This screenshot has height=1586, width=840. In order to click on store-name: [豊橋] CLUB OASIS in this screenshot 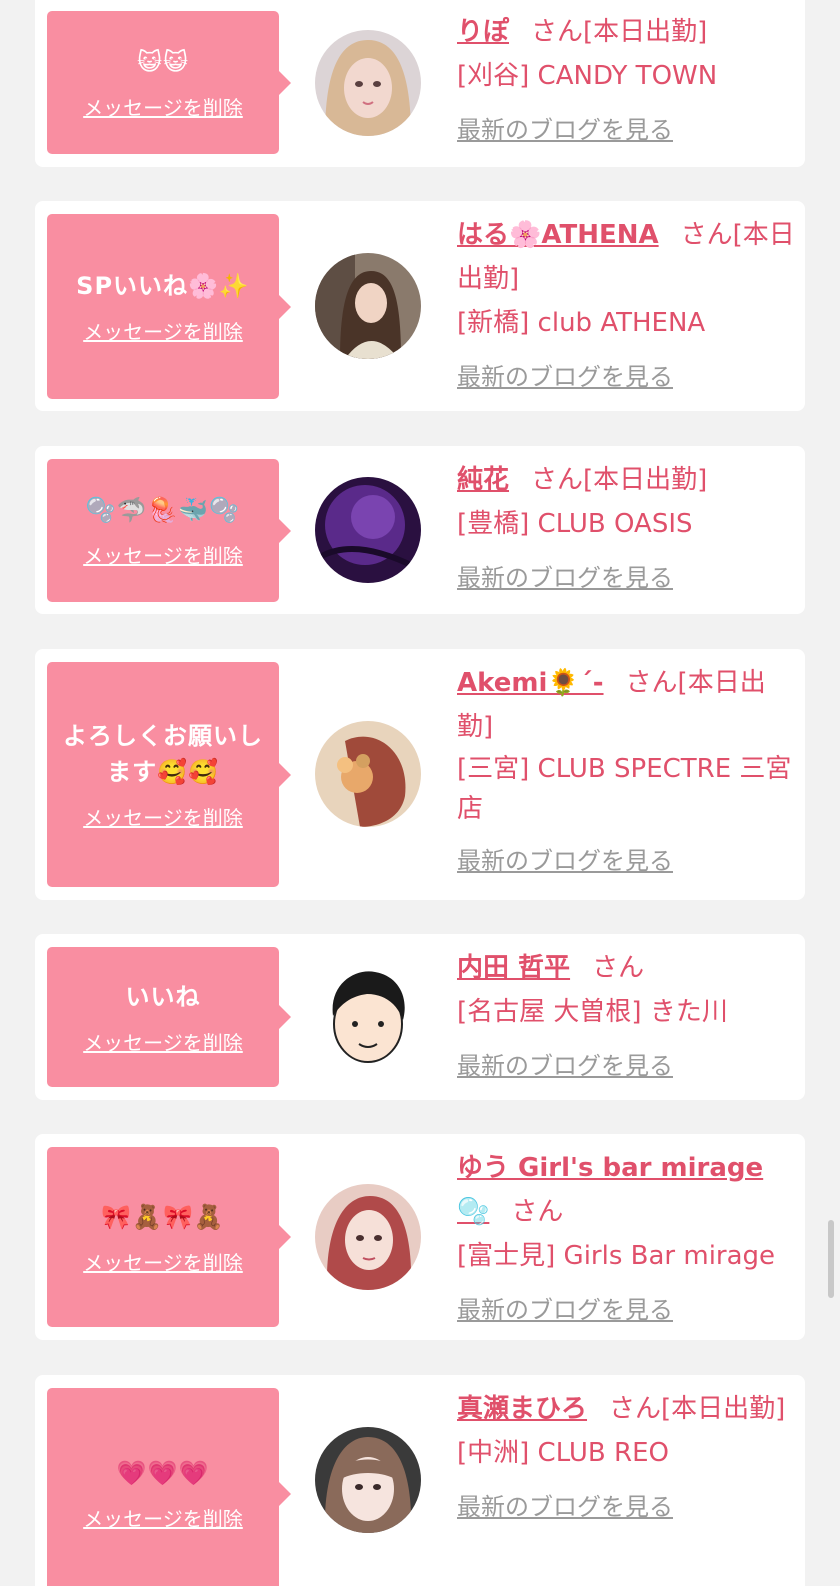, I will do `click(575, 524)`.